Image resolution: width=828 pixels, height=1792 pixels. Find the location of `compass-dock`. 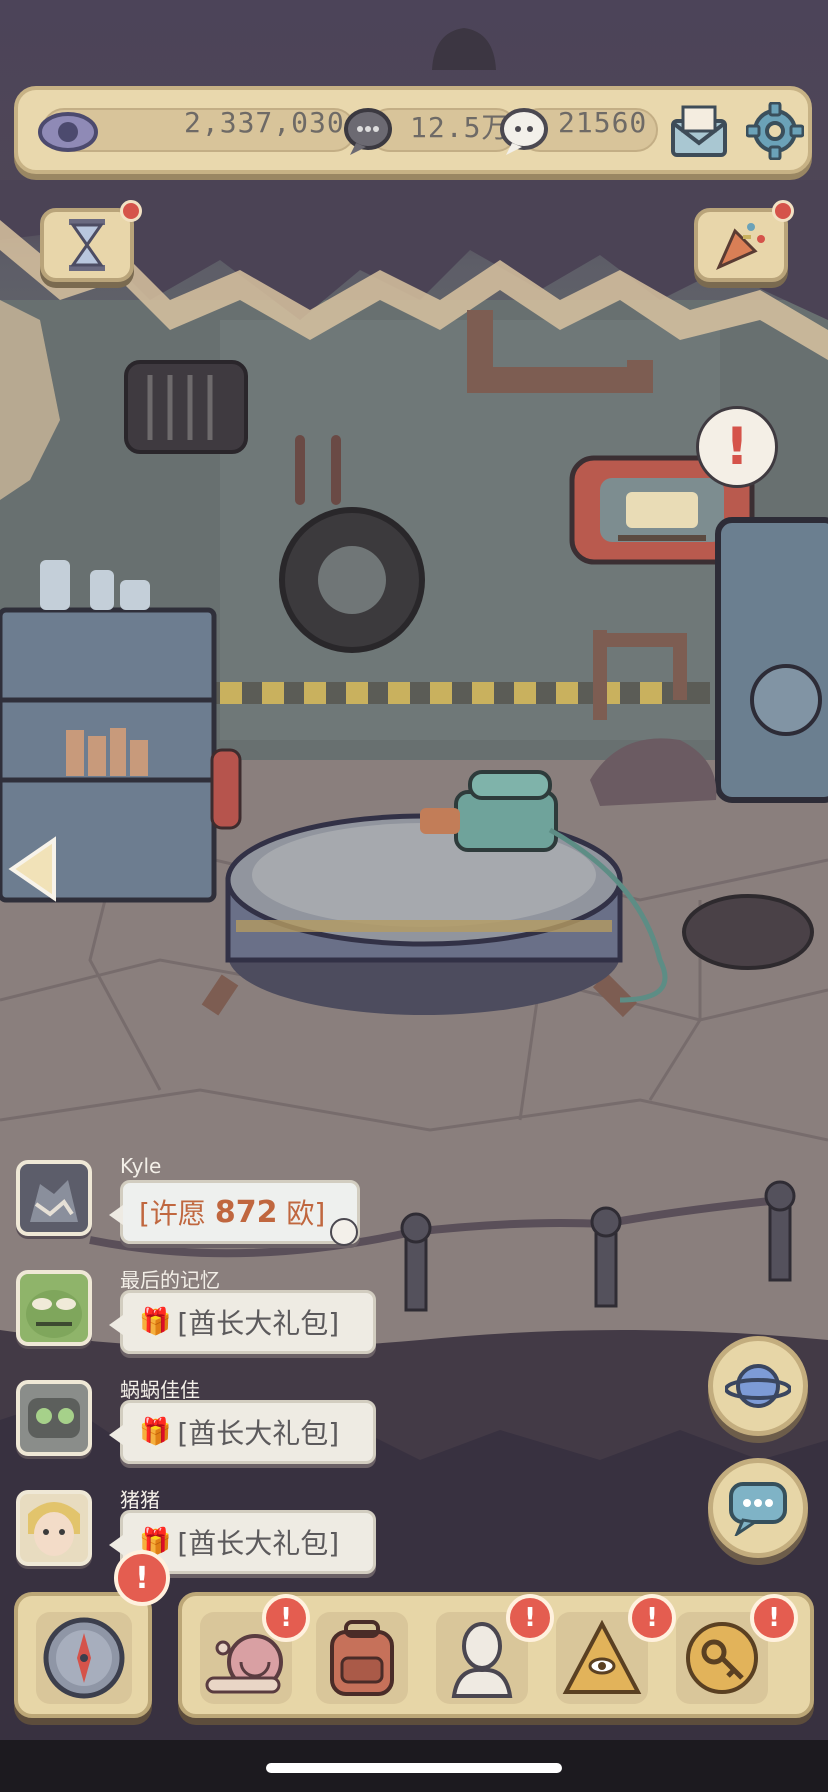

compass-dock is located at coordinates (83, 1655).